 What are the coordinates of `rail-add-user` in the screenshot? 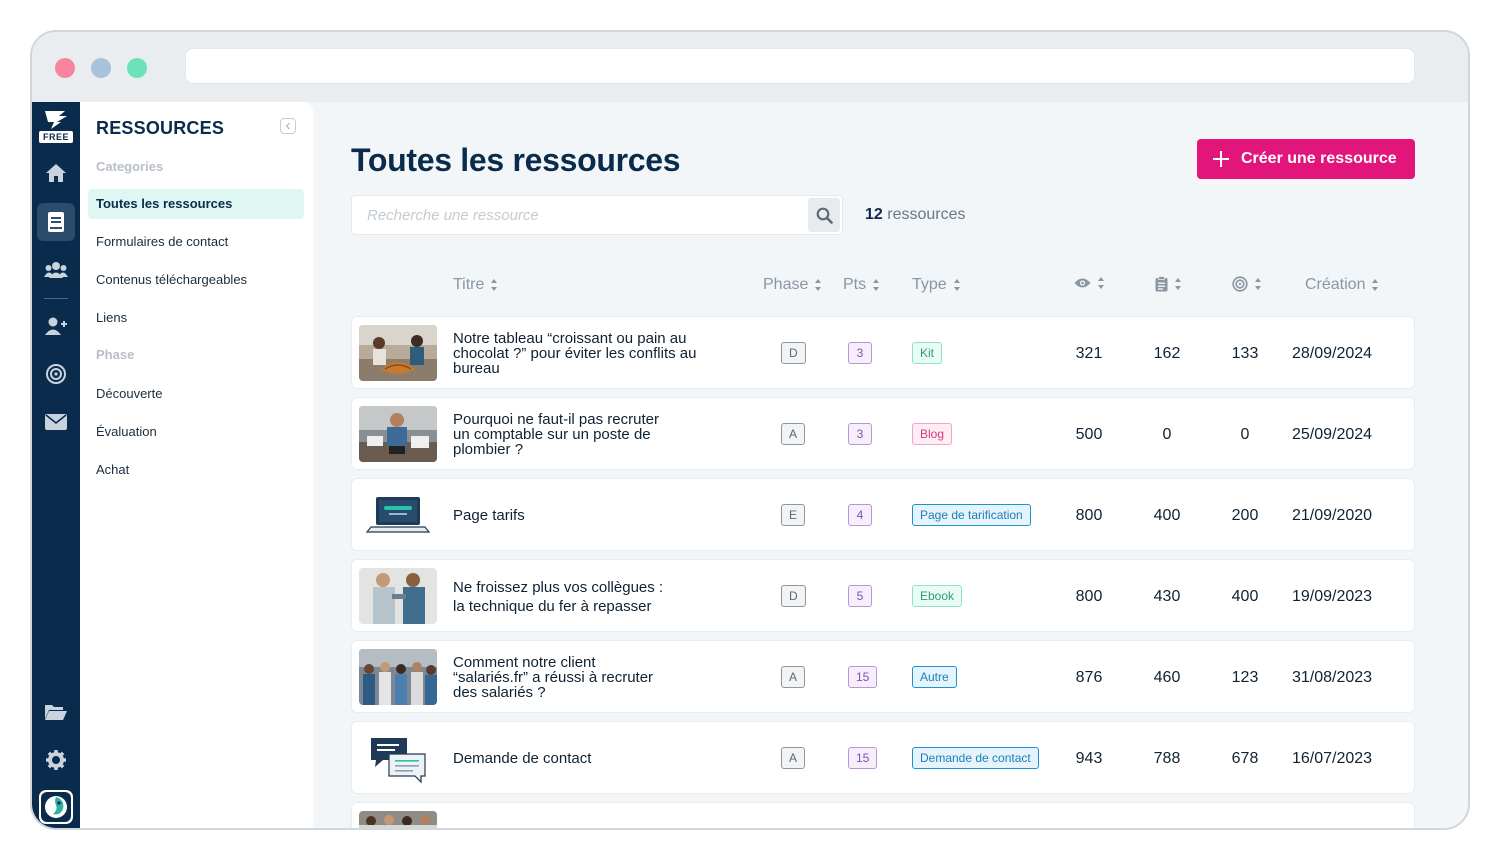 It's located at (56, 326).